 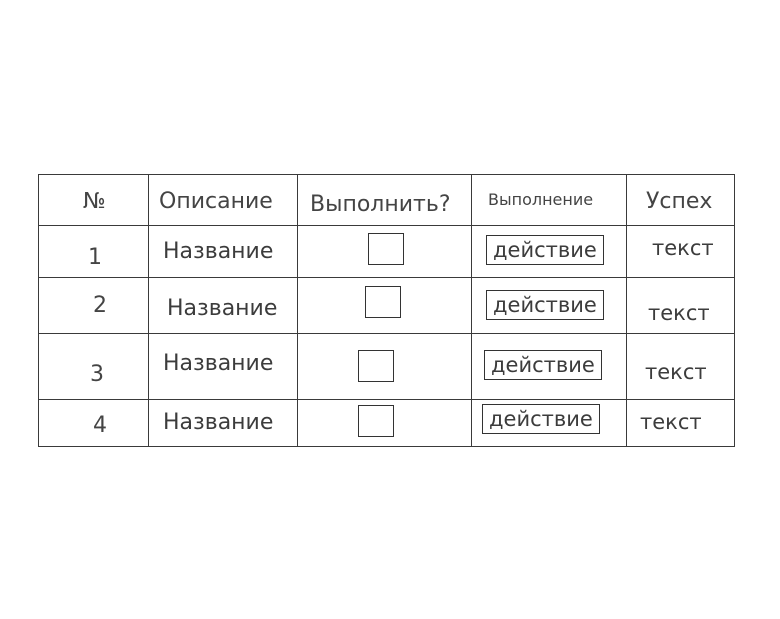 What do you see at coordinates (216, 201) in the screenshot?
I see `header-description: Описание` at bounding box center [216, 201].